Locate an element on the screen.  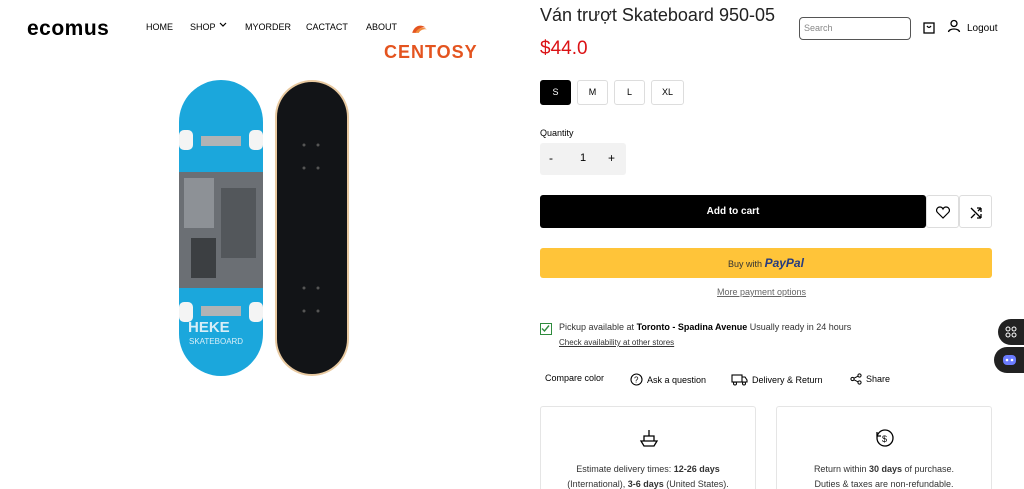
ask-question-link: ? Ask a question is located at coordinates (668, 379).